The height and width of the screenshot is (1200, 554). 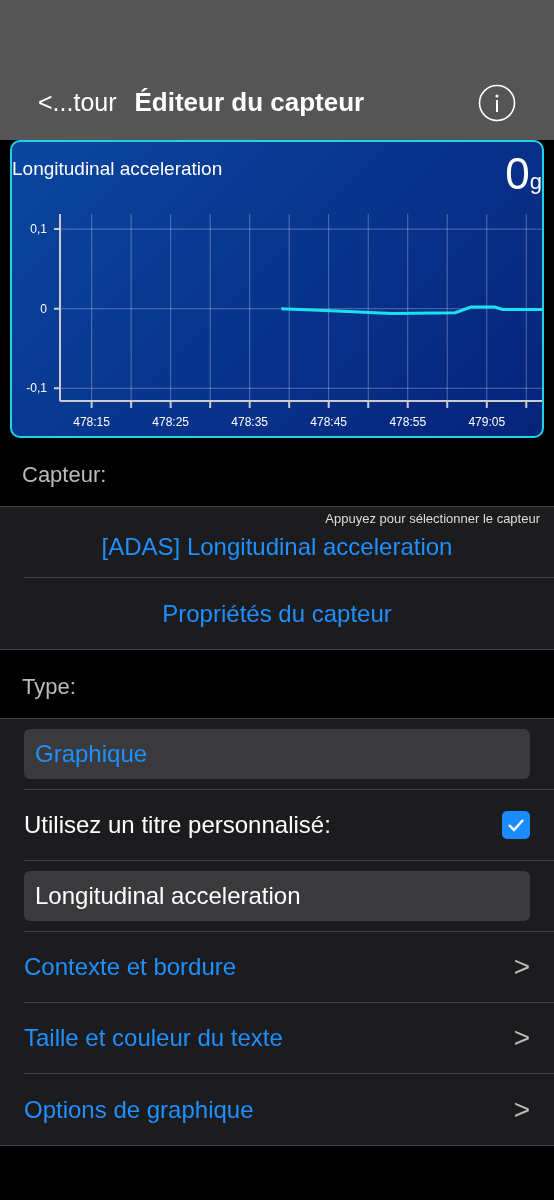 I want to click on properties-link: Propriétés du capteur, so click(x=277, y=613).